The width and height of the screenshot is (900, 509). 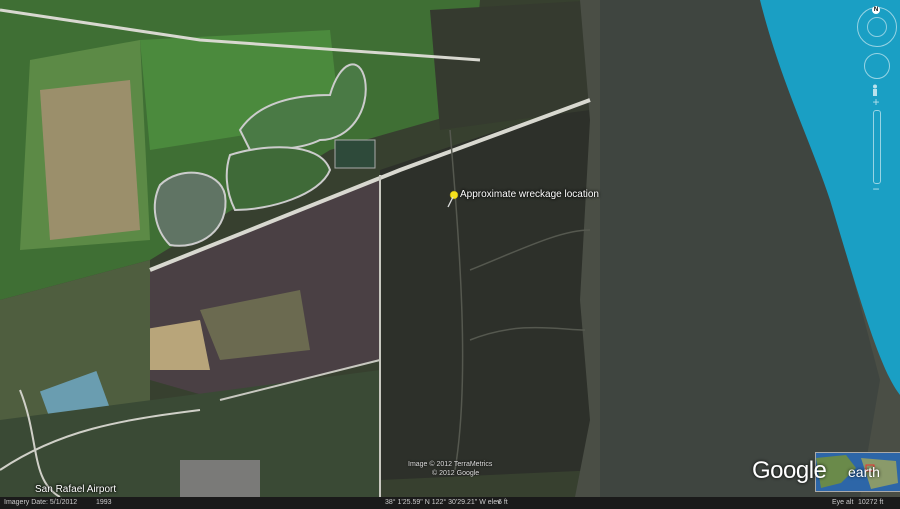 I want to click on airport-label: San Rafael Airport, so click(x=76, y=489).